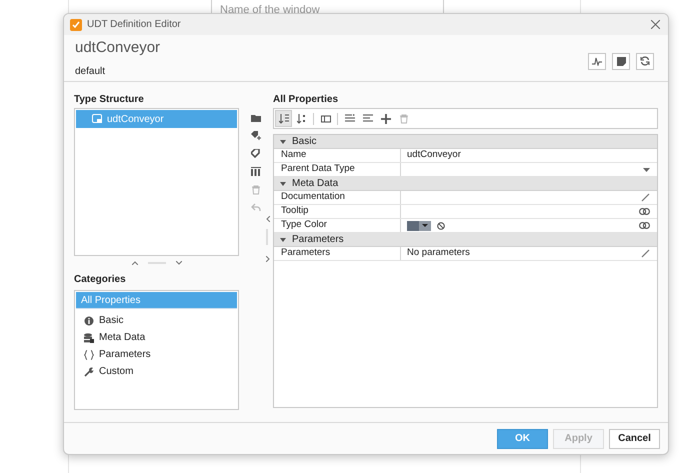  I want to click on collapse-left-icon, so click(268, 219).